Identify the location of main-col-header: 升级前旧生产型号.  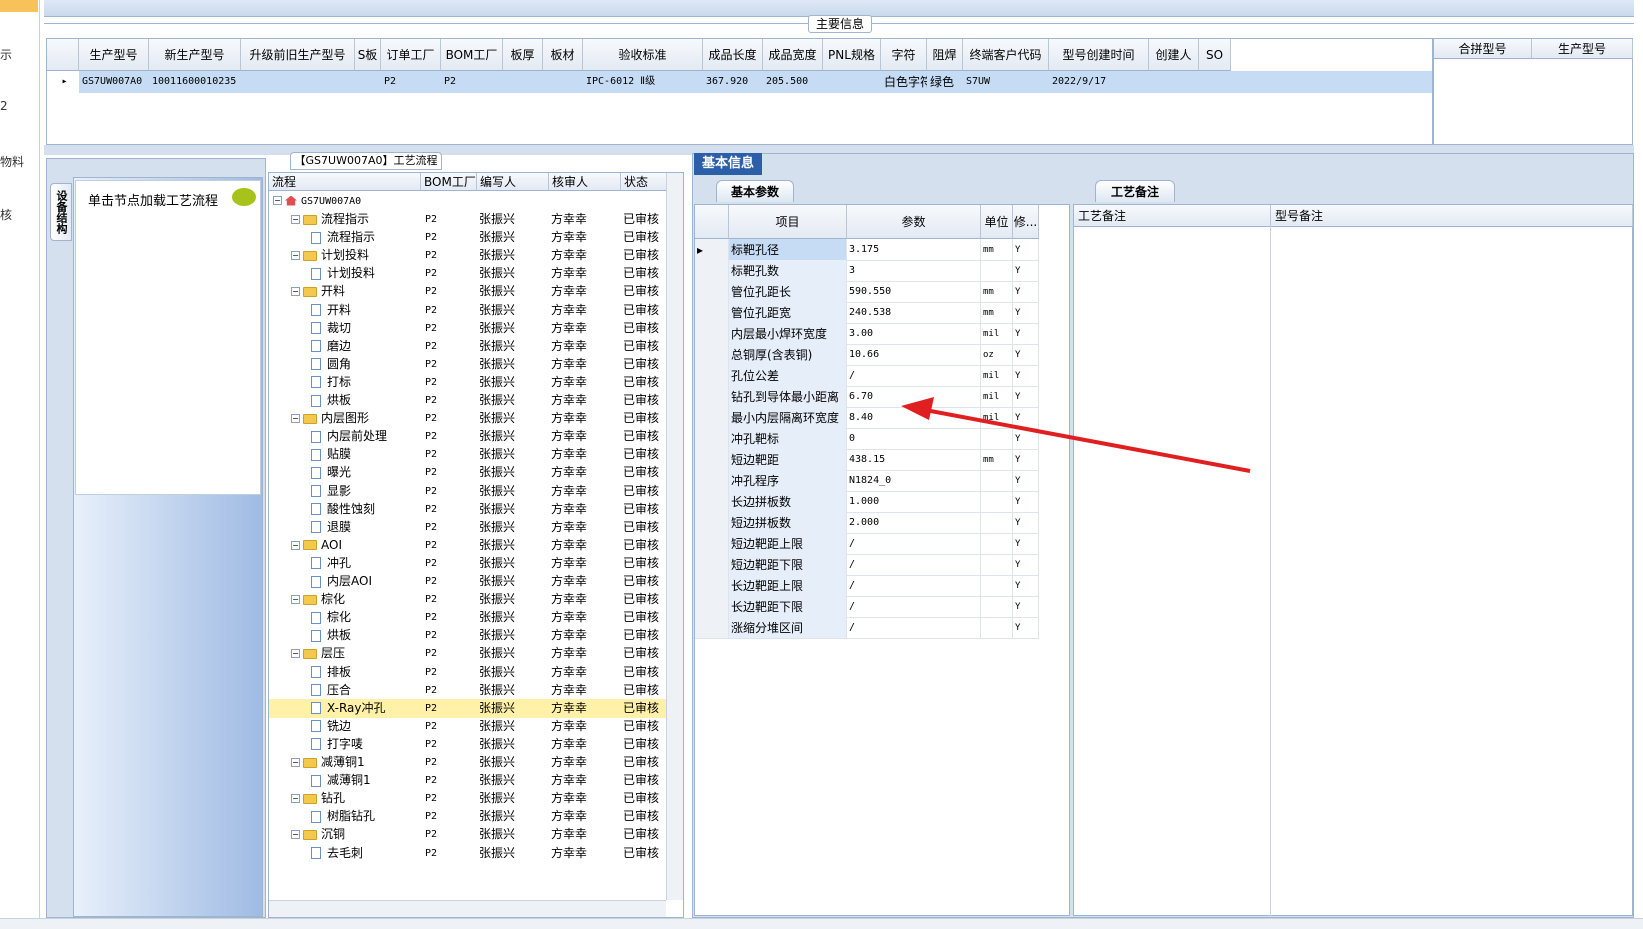
(298, 55).